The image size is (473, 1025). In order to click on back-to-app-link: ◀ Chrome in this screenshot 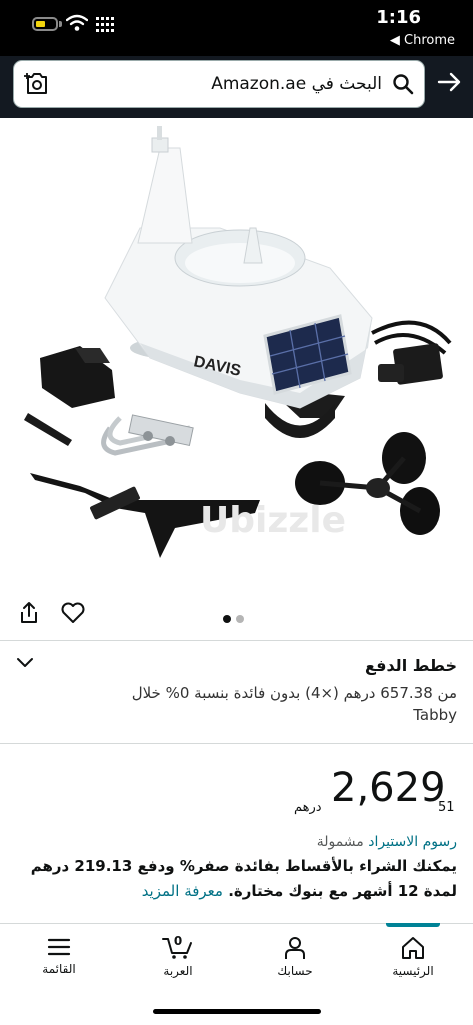, I will do `click(422, 40)`.